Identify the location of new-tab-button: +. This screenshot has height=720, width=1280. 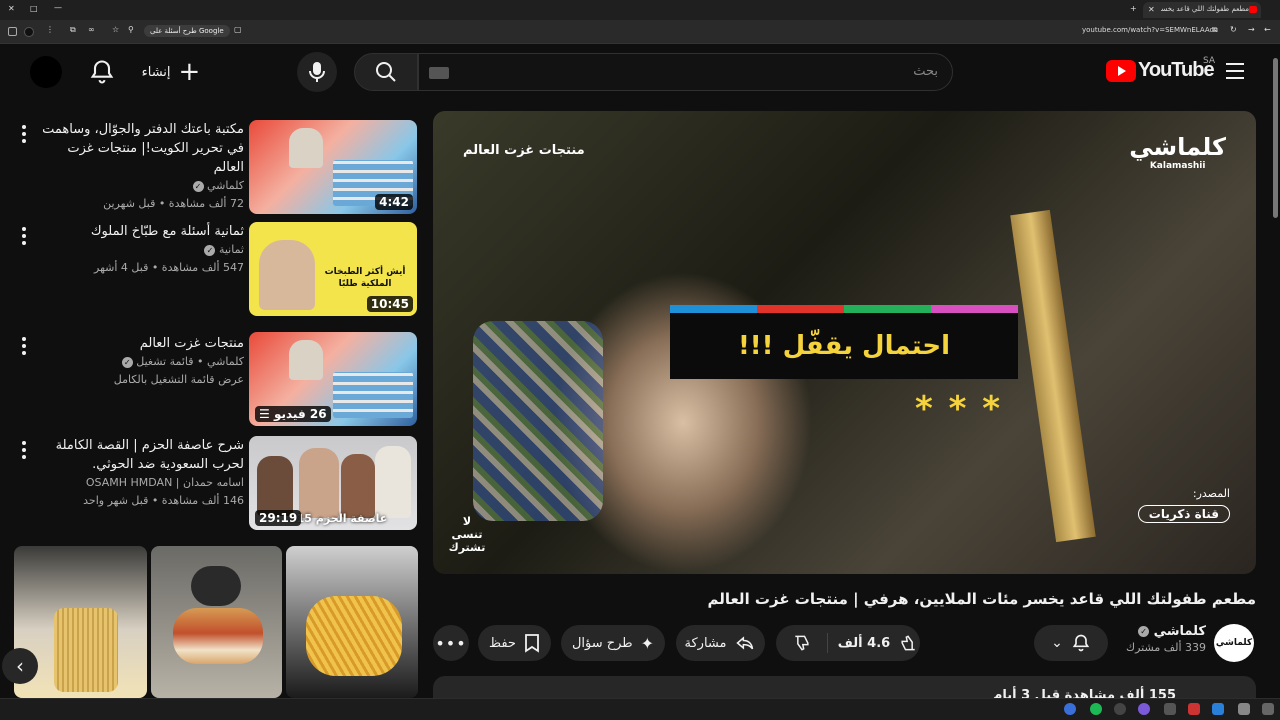
(1133, 8).